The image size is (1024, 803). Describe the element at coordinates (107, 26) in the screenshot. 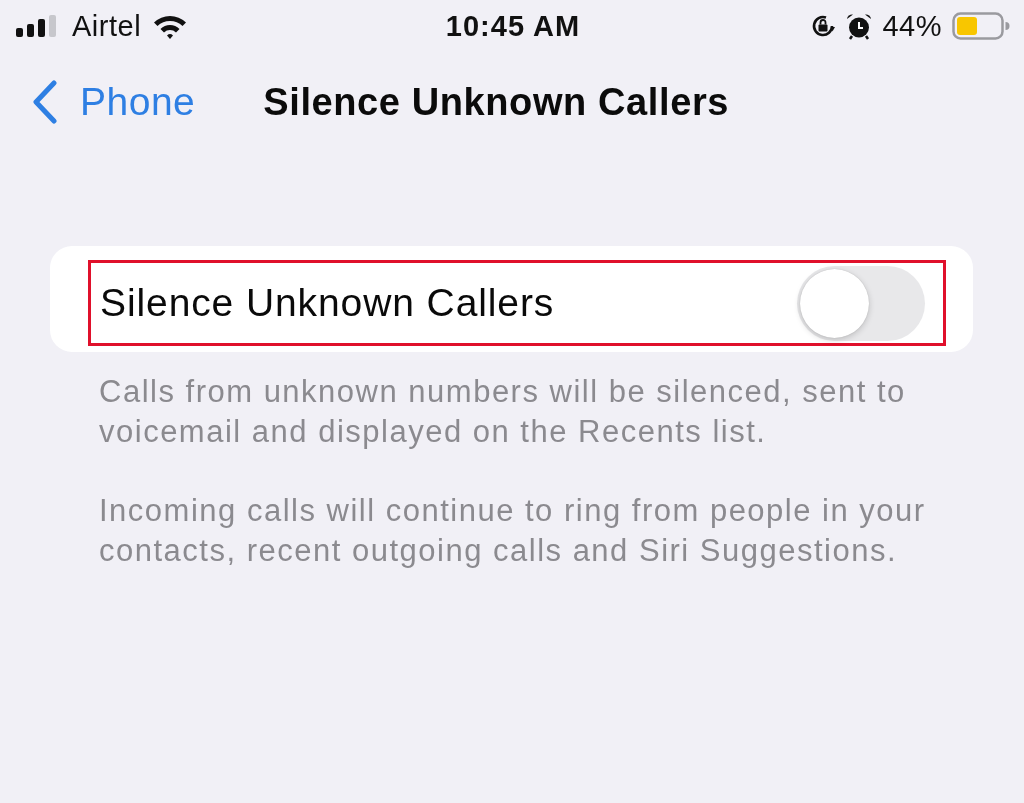

I see `carrier-name: Airtel` at that location.